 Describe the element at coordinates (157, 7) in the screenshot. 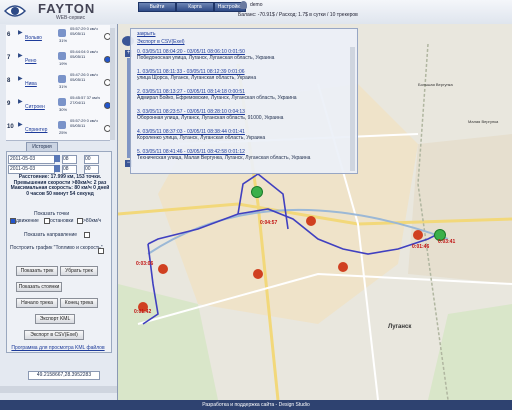

I see `logout-button: Выйти` at that location.